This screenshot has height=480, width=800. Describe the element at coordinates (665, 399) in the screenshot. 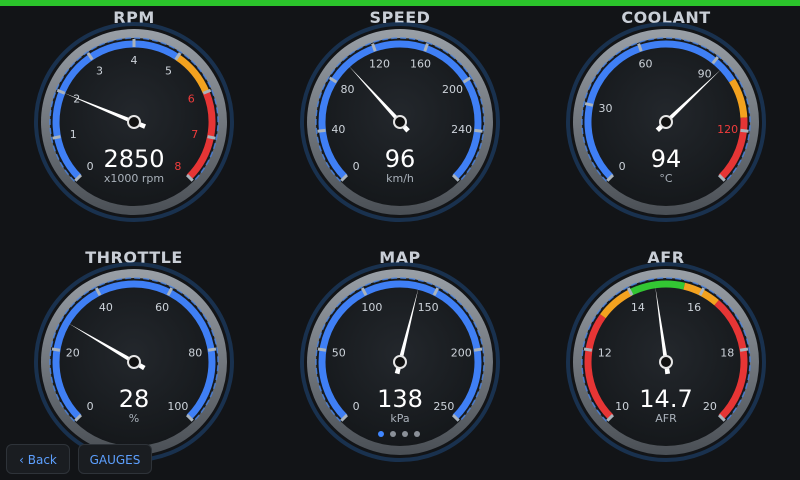

I see `gauge-value: 14.7` at that location.